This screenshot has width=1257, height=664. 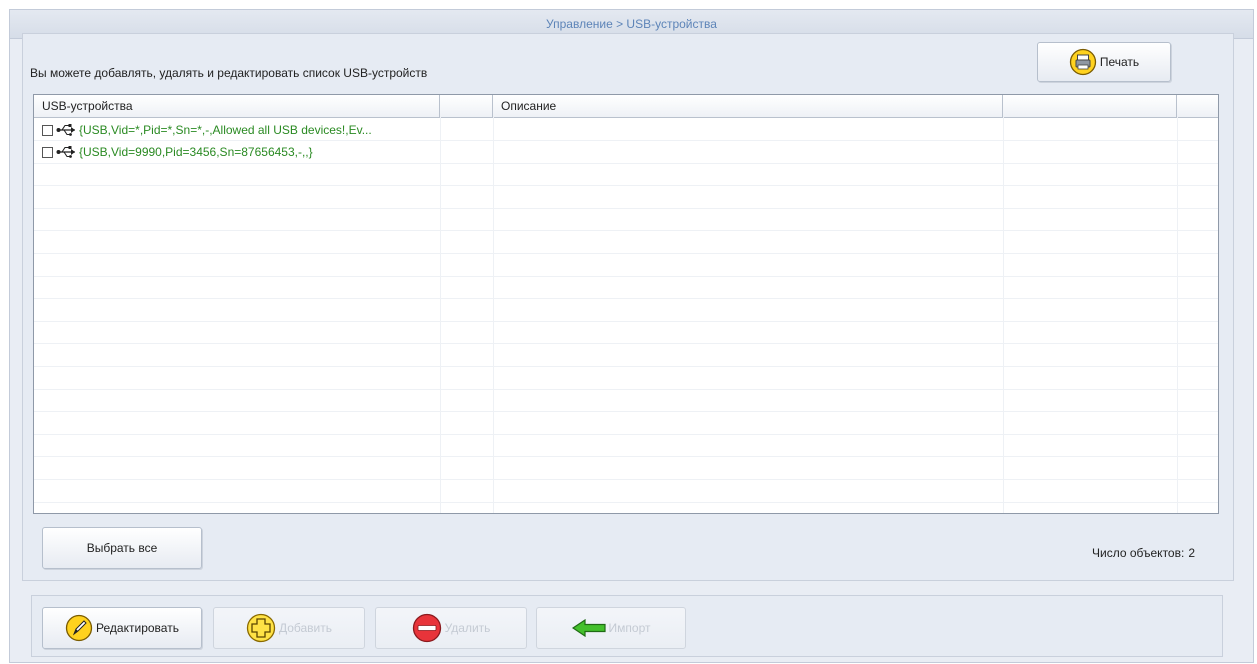 What do you see at coordinates (79, 628) in the screenshot?
I see `pencil-icon` at bounding box center [79, 628].